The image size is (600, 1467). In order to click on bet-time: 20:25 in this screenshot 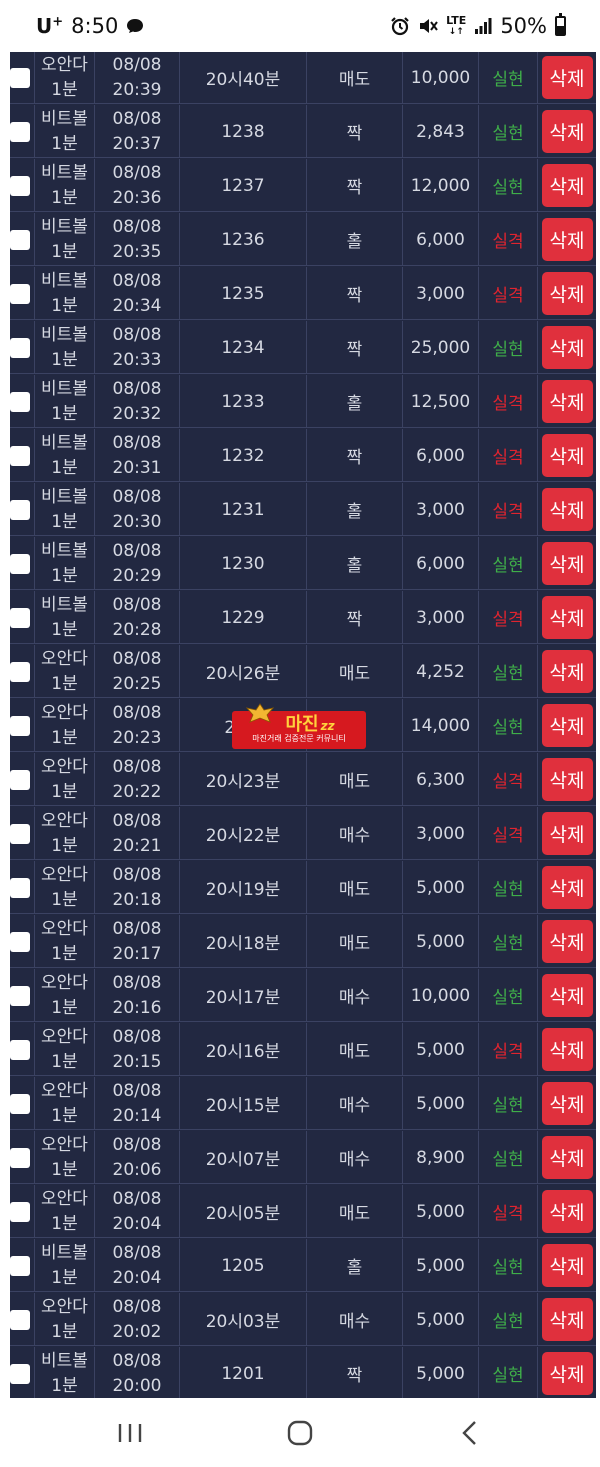, I will do `click(137, 683)`.